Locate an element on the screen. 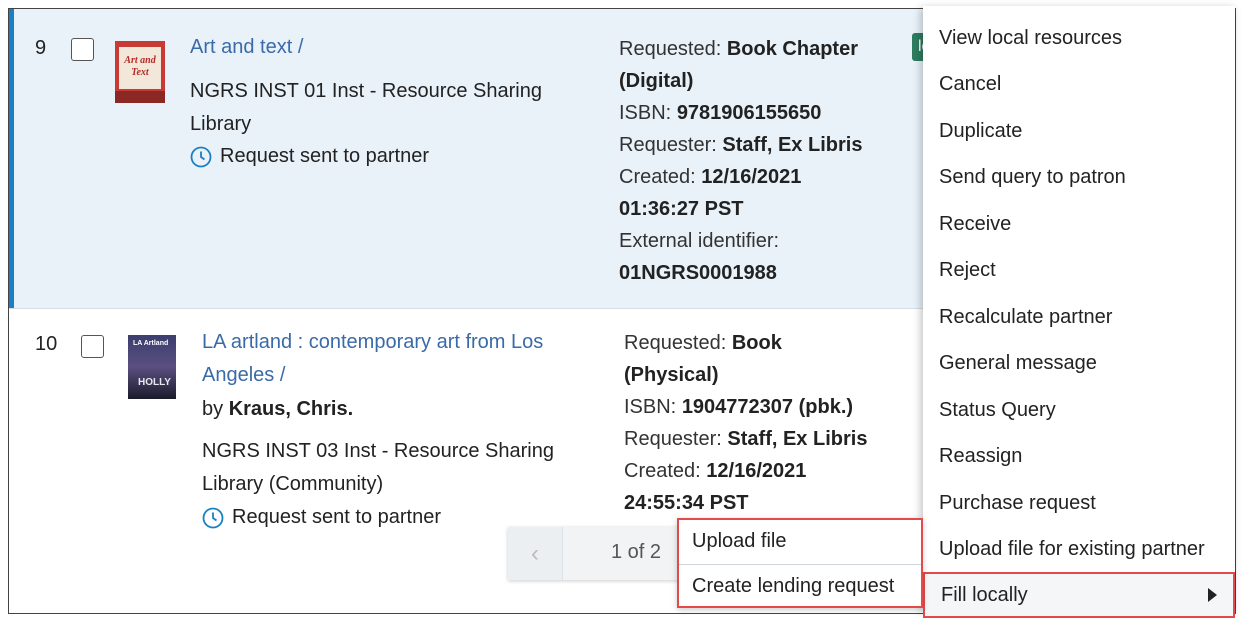  menu-item-send-query-to-patron: Send query to patron is located at coordinates (1079, 177).